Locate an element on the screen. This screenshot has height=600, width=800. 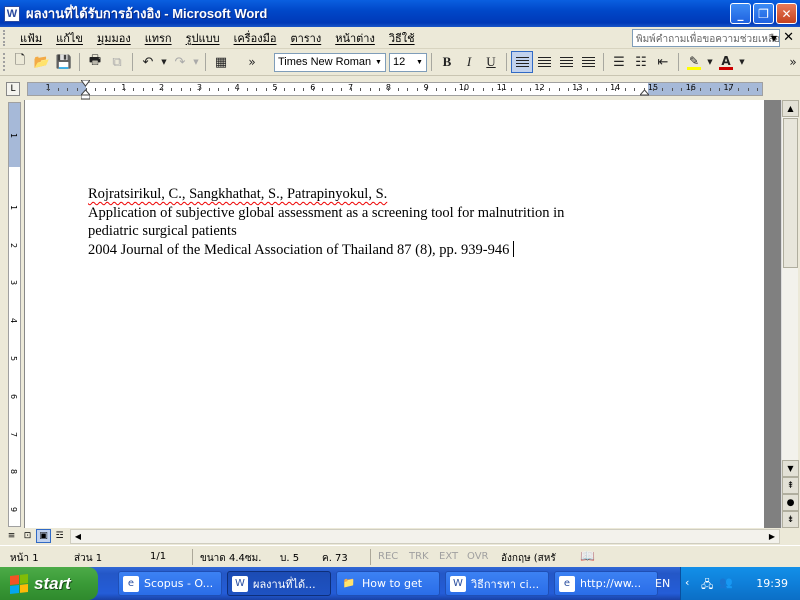
horizontal-scrollbar: ◀ ▶ is located at coordinates (425, 536).